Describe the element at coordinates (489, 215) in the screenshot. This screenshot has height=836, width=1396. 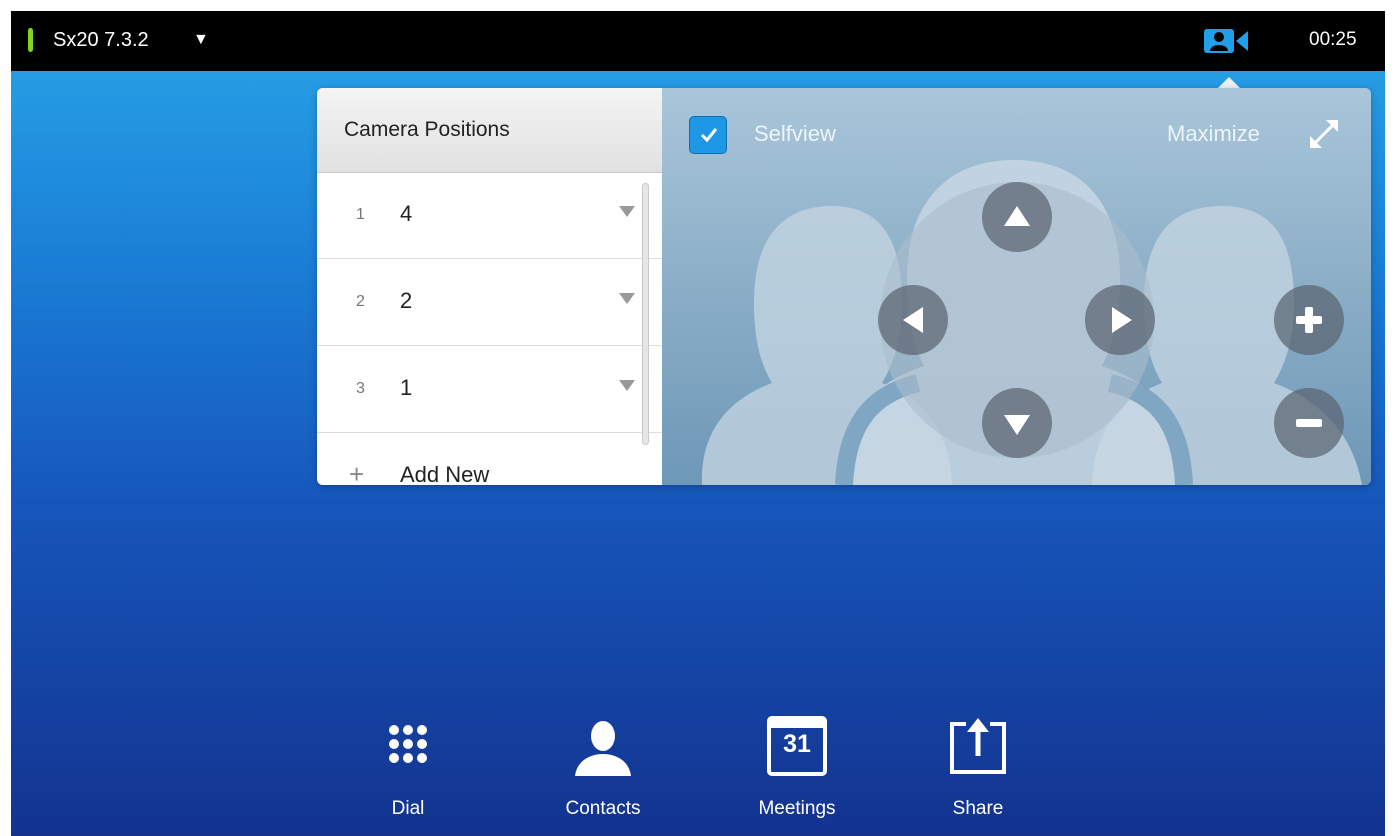
I see `preset-row-1: 1 4` at that location.